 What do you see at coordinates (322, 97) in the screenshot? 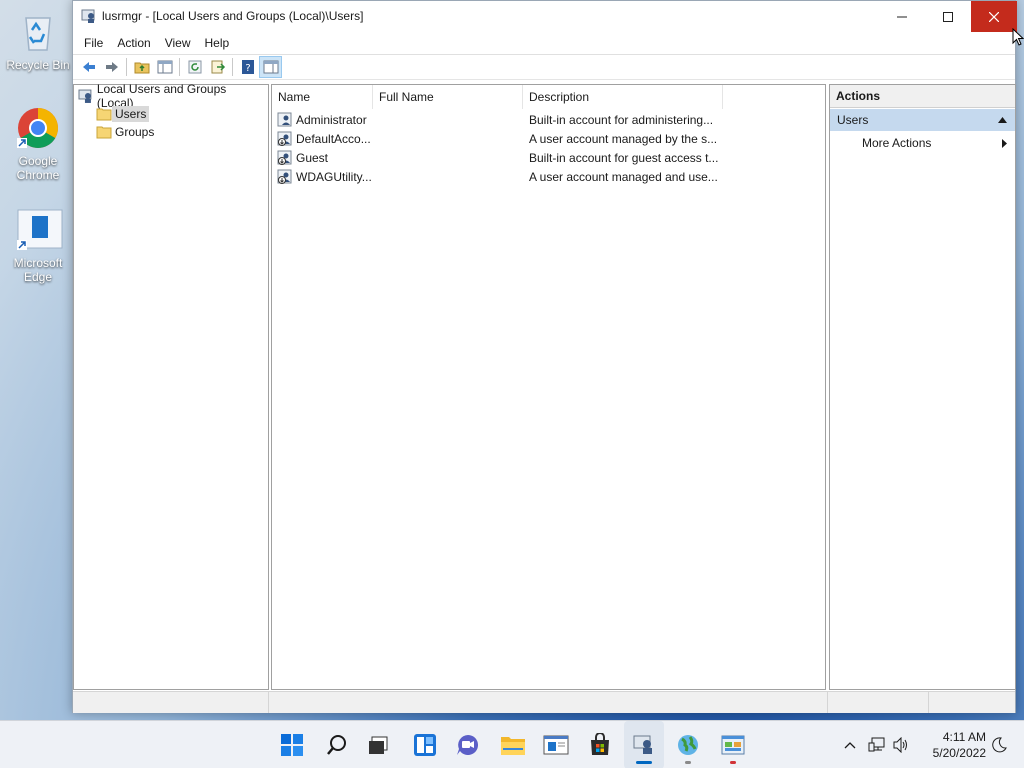
I see `column-header-name: Name` at bounding box center [322, 97].